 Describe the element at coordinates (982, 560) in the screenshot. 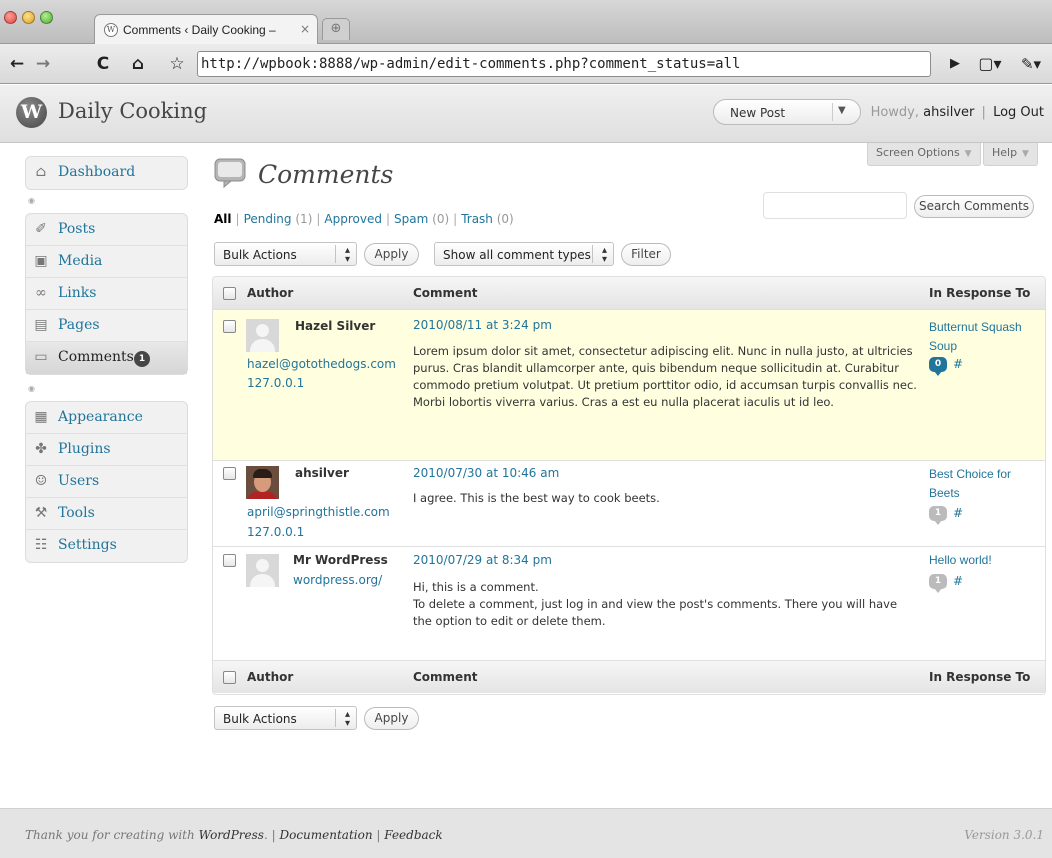

I see `response-post-link: Hello world!` at that location.